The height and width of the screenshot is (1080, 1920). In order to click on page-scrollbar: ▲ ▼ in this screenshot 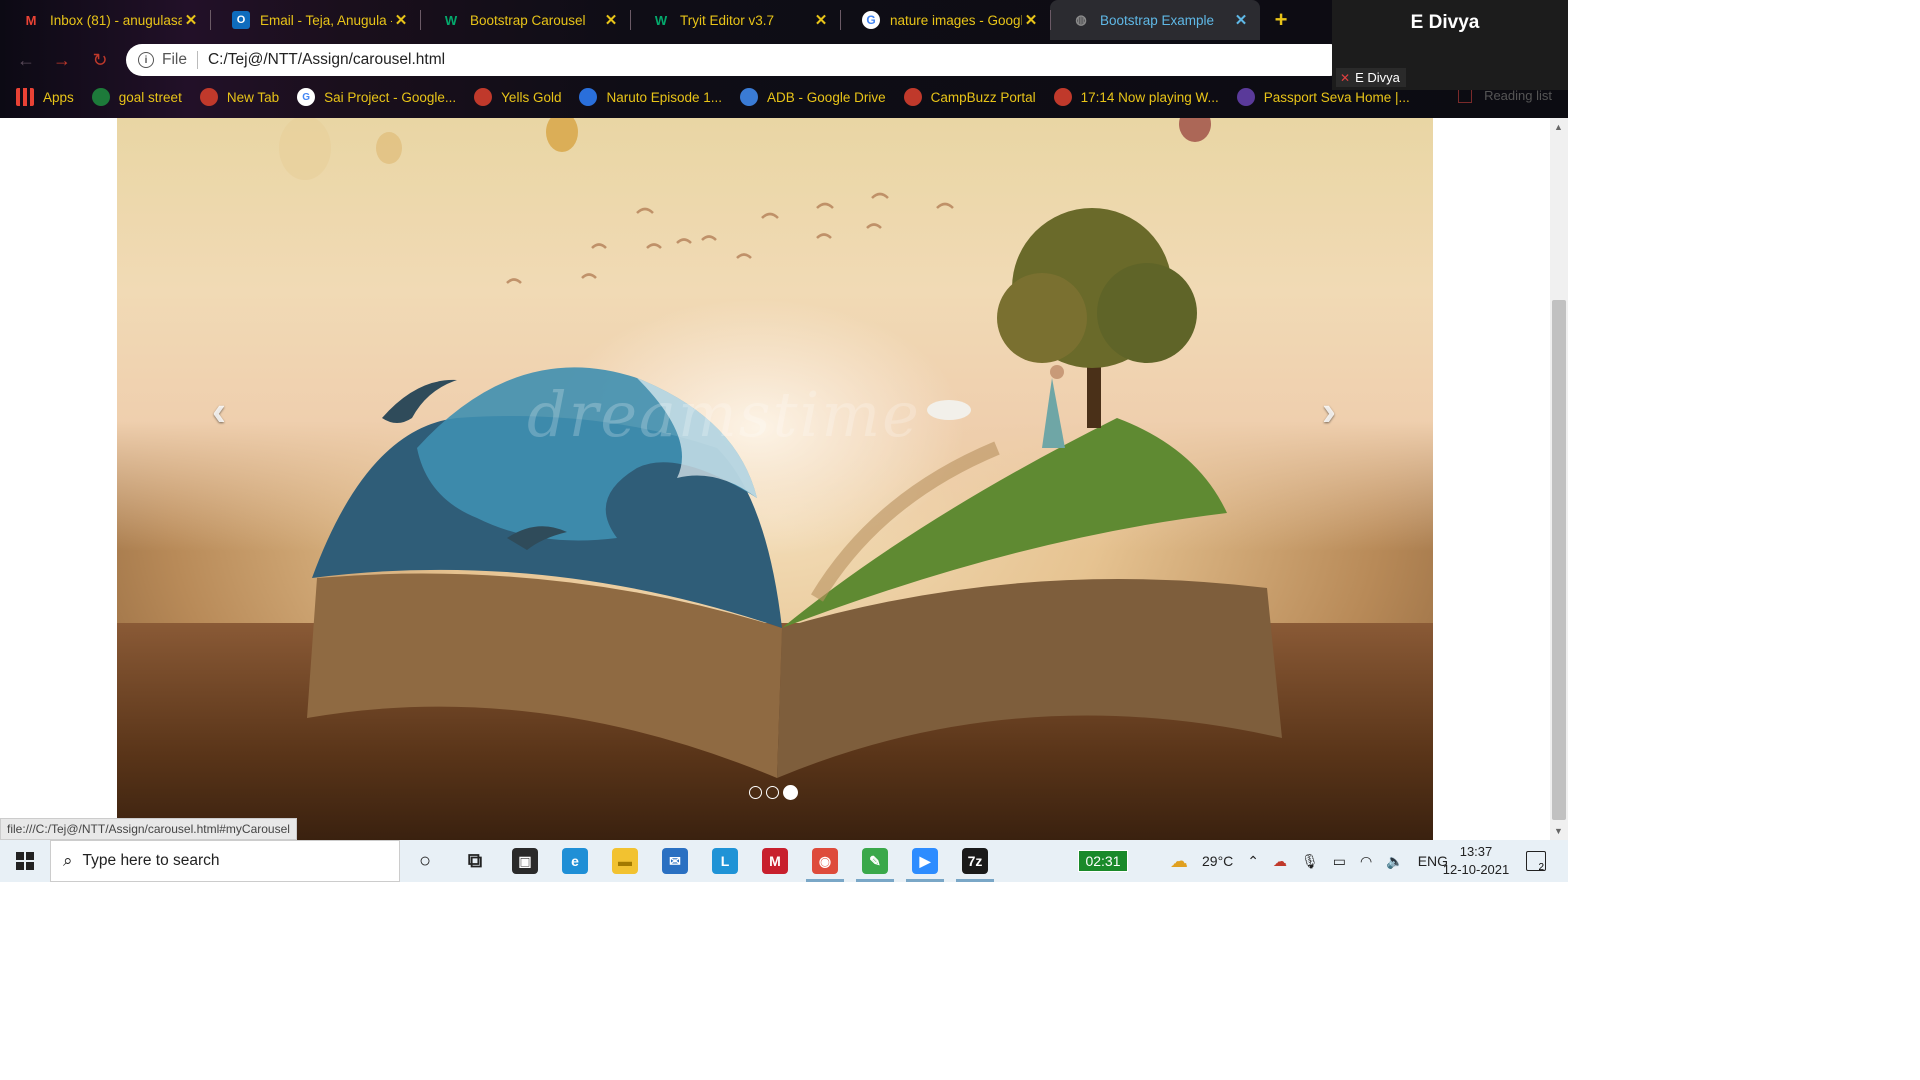, I will do `click(1559, 479)`.